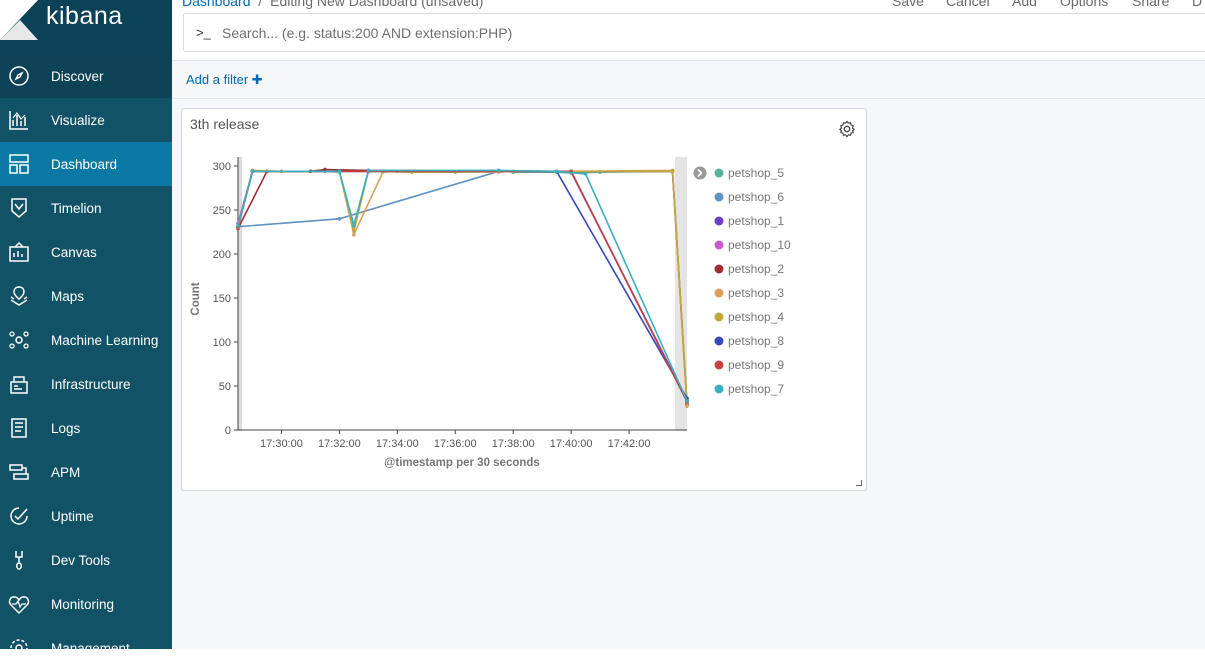 This screenshot has height=670, width=1205. I want to click on brand-name: kibana, so click(84, 16).